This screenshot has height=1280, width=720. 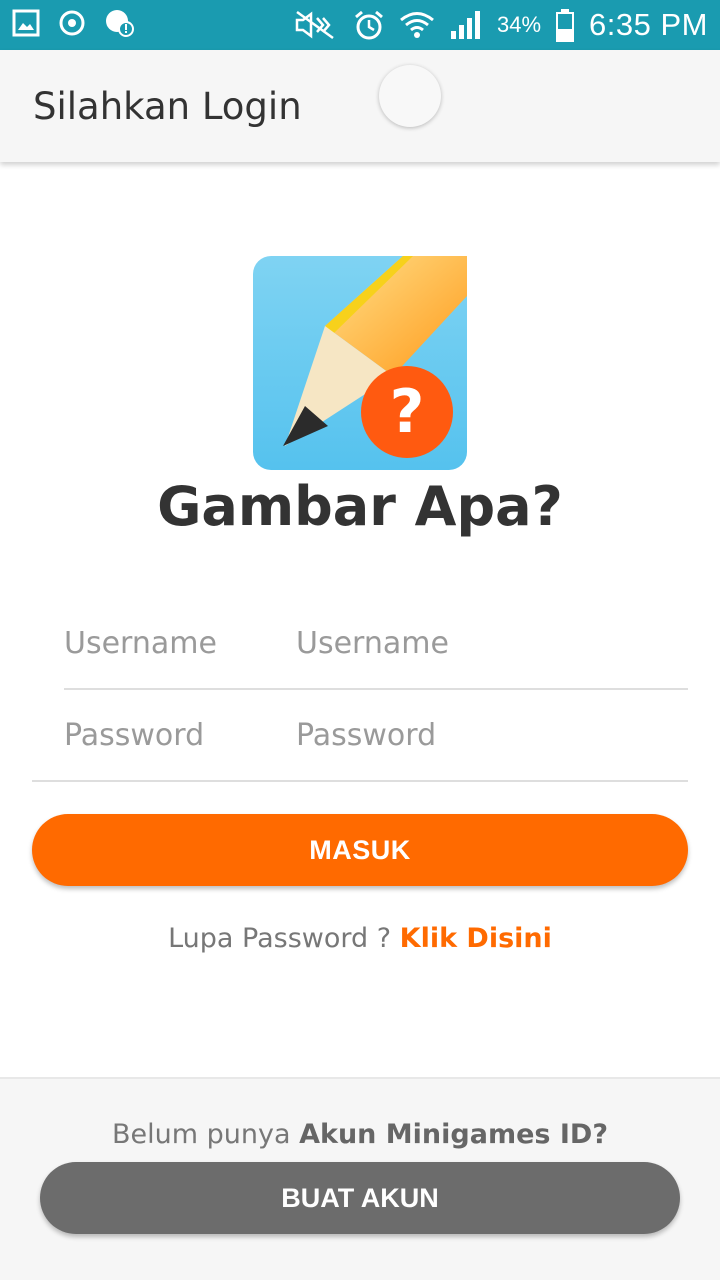 I want to click on status-bar-right: 34% 6:35 PM, so click(x=500, y=25).